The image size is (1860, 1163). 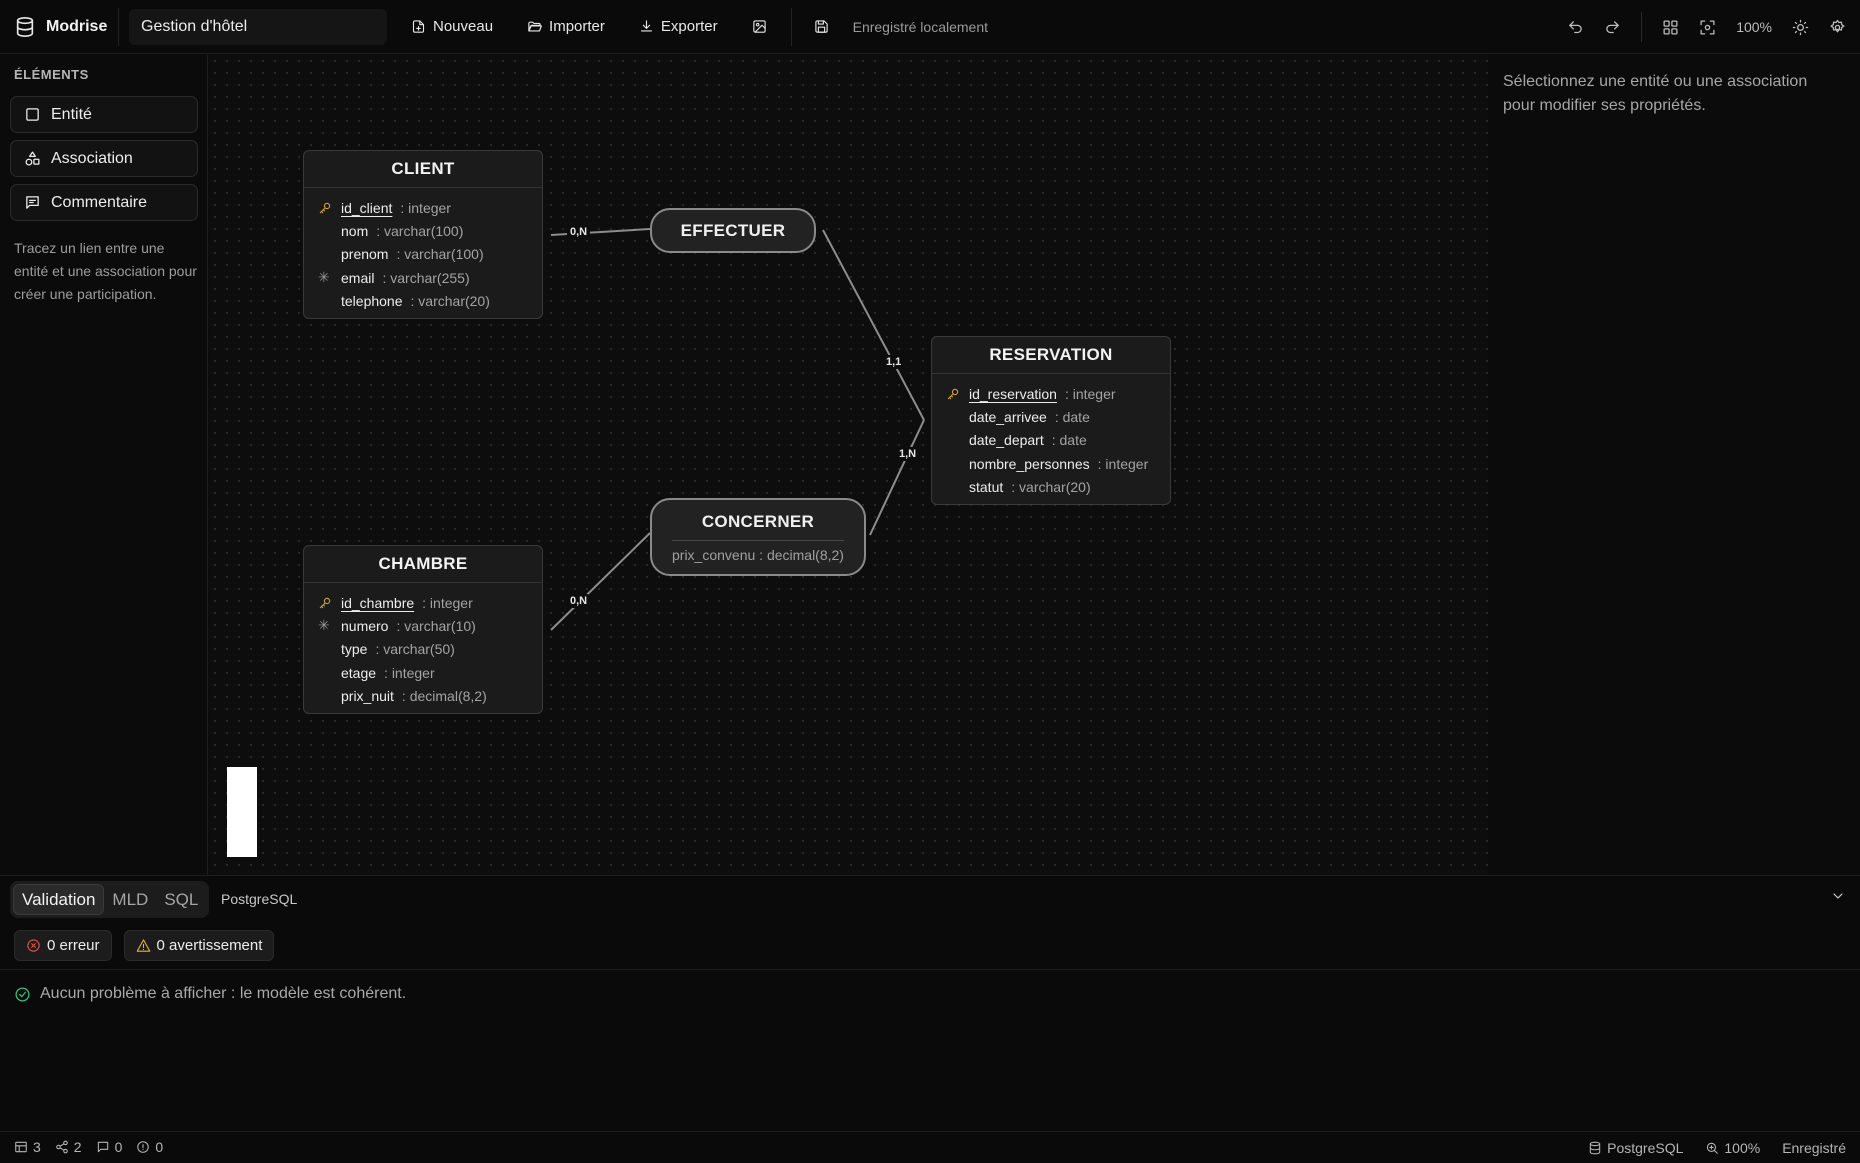 I want to click on entities-count: 3, so click(x=27, y=1147).